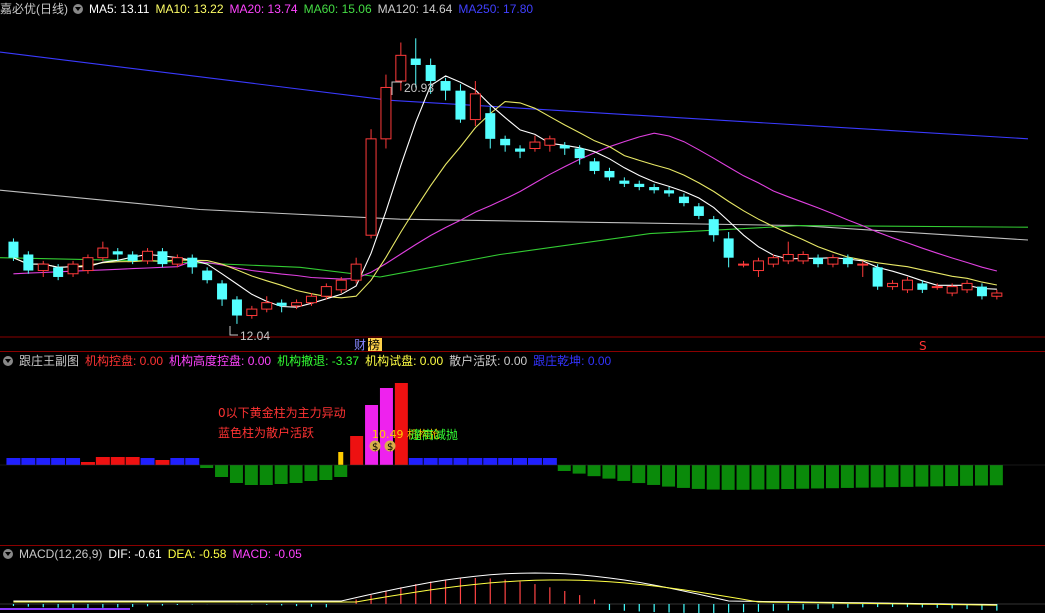 The width and height of the screenshot is (1045, 613). I want to click on macd-chart, so click(522, 579).